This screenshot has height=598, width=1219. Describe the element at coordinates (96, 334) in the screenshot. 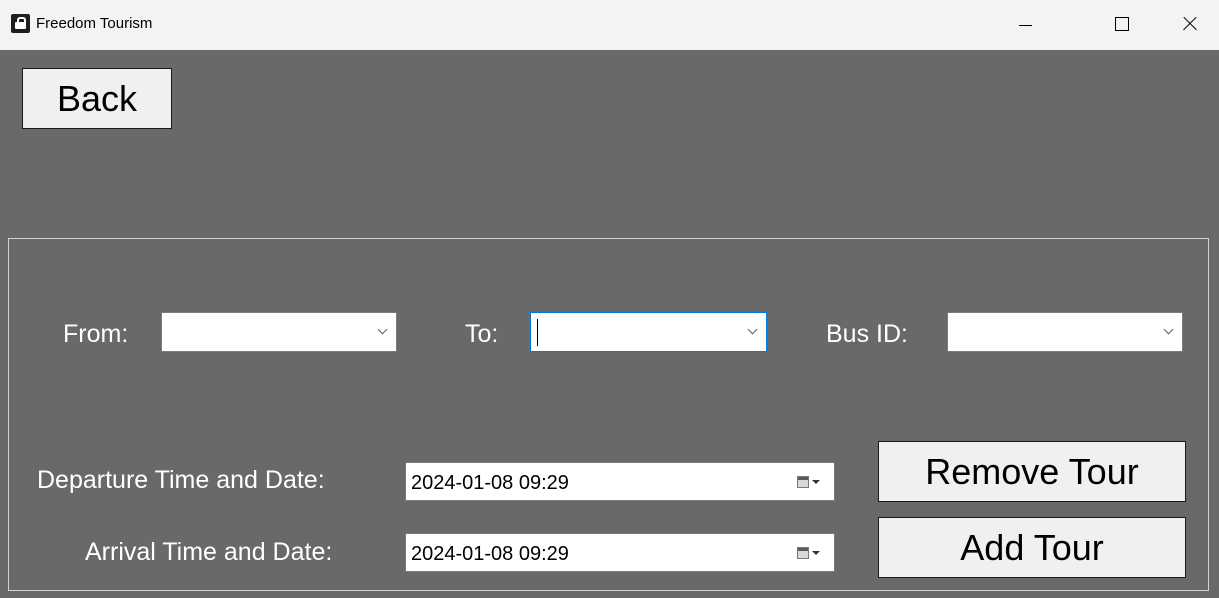

I see `from-label: From:` at that location.